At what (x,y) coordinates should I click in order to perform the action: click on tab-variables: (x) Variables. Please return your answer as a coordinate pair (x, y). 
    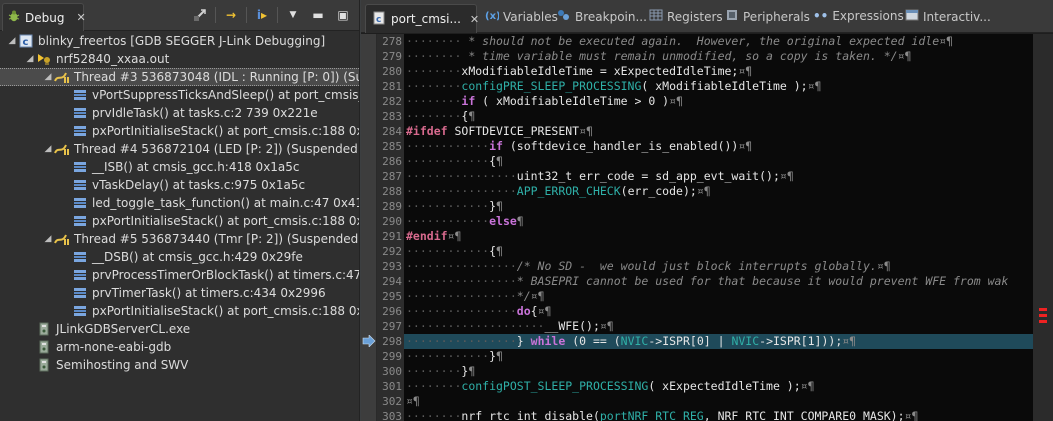
    Looking at the image, I should click on (521, 16).